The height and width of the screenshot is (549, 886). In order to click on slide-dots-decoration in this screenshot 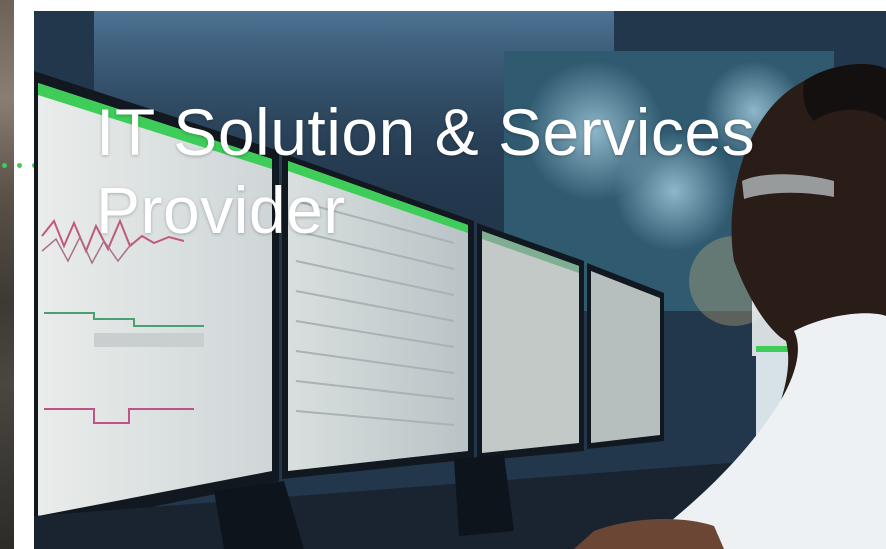, I will do `click(20, 167)`.